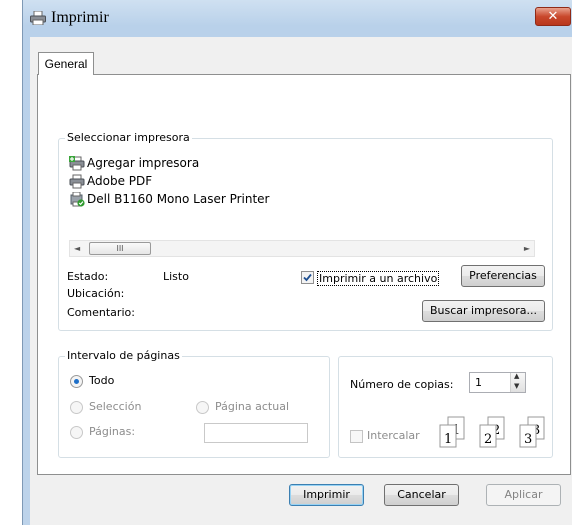 Image resolution: width=572 pixels, height=525 pixels. I want to click on printer-label: Dell B1160 Mono Laser Printer, so click(178, 199).